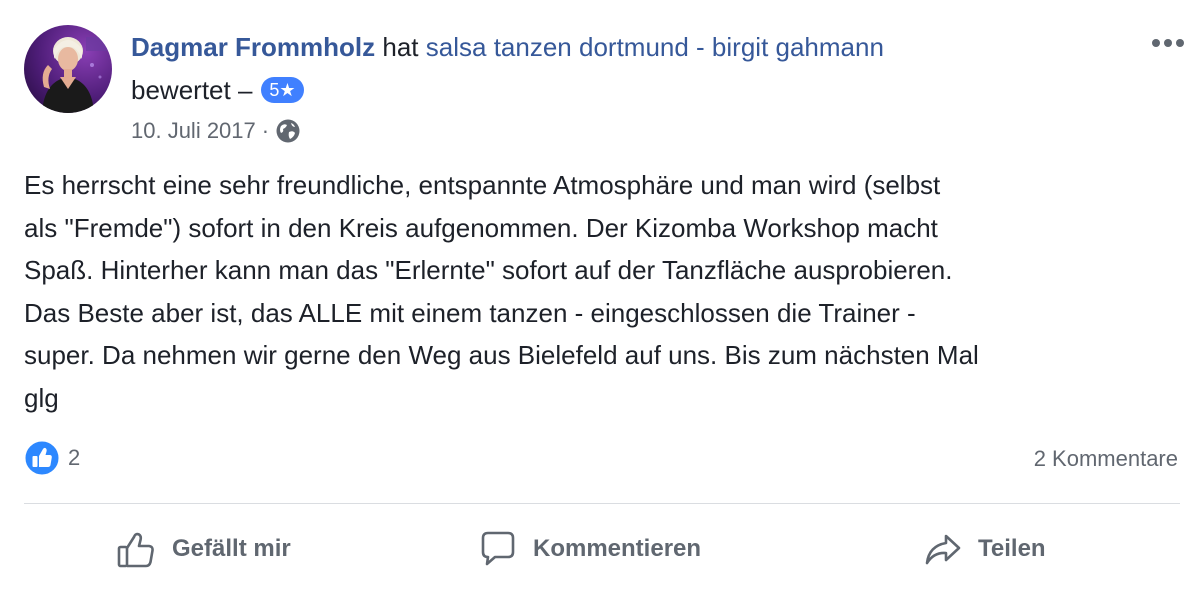 This screenshot has width=1204, height=591. What do you see at coordinates (135, 550) in the screenshot?
I see `thumbs-up-icon` at bounding box center [135, 550].